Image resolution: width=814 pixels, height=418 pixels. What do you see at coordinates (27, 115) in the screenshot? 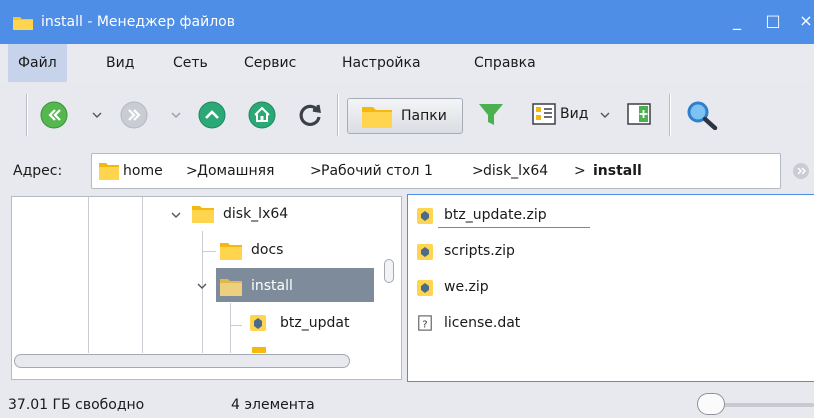
I see `toolbar-grip` at bounding box center [27, 115].